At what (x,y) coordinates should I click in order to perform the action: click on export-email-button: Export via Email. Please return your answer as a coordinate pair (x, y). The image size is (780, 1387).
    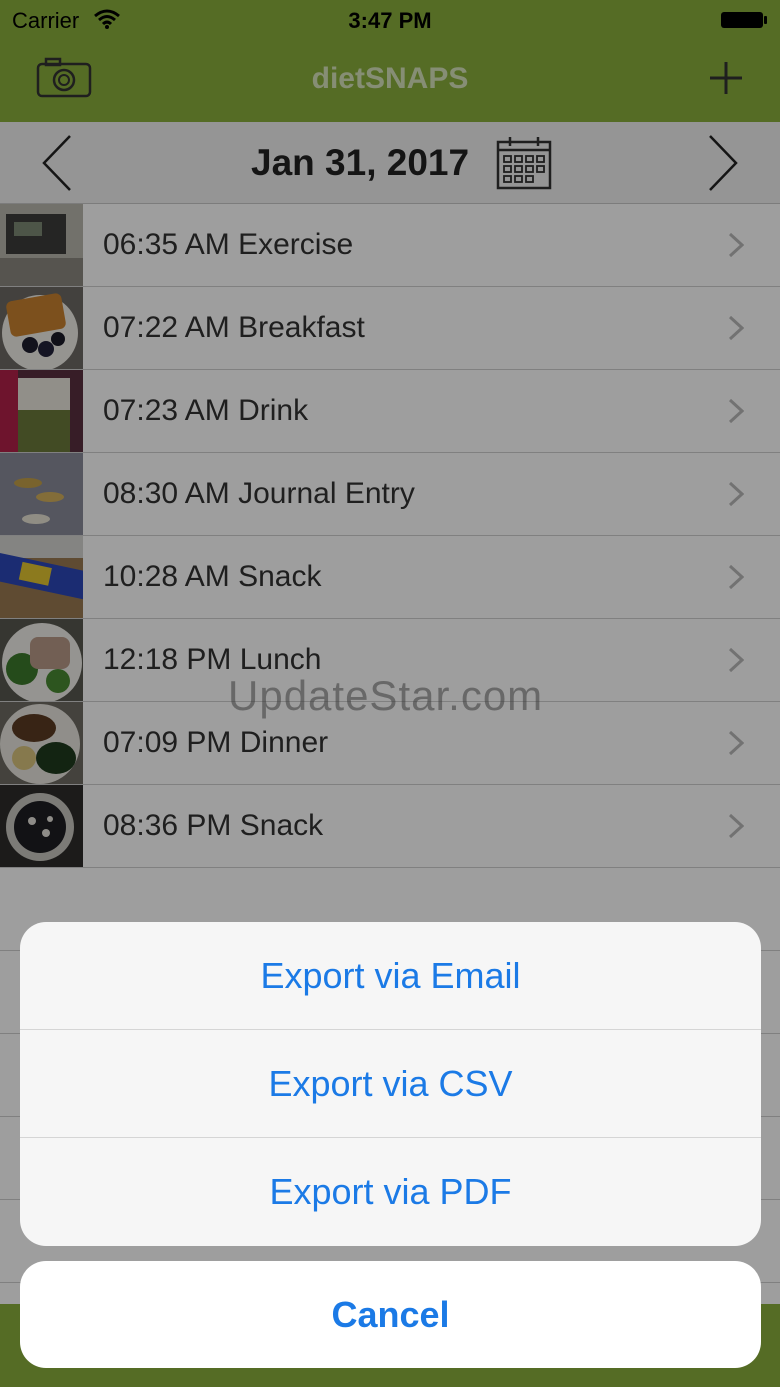
    Looking at the image, I should click on (390, 976).